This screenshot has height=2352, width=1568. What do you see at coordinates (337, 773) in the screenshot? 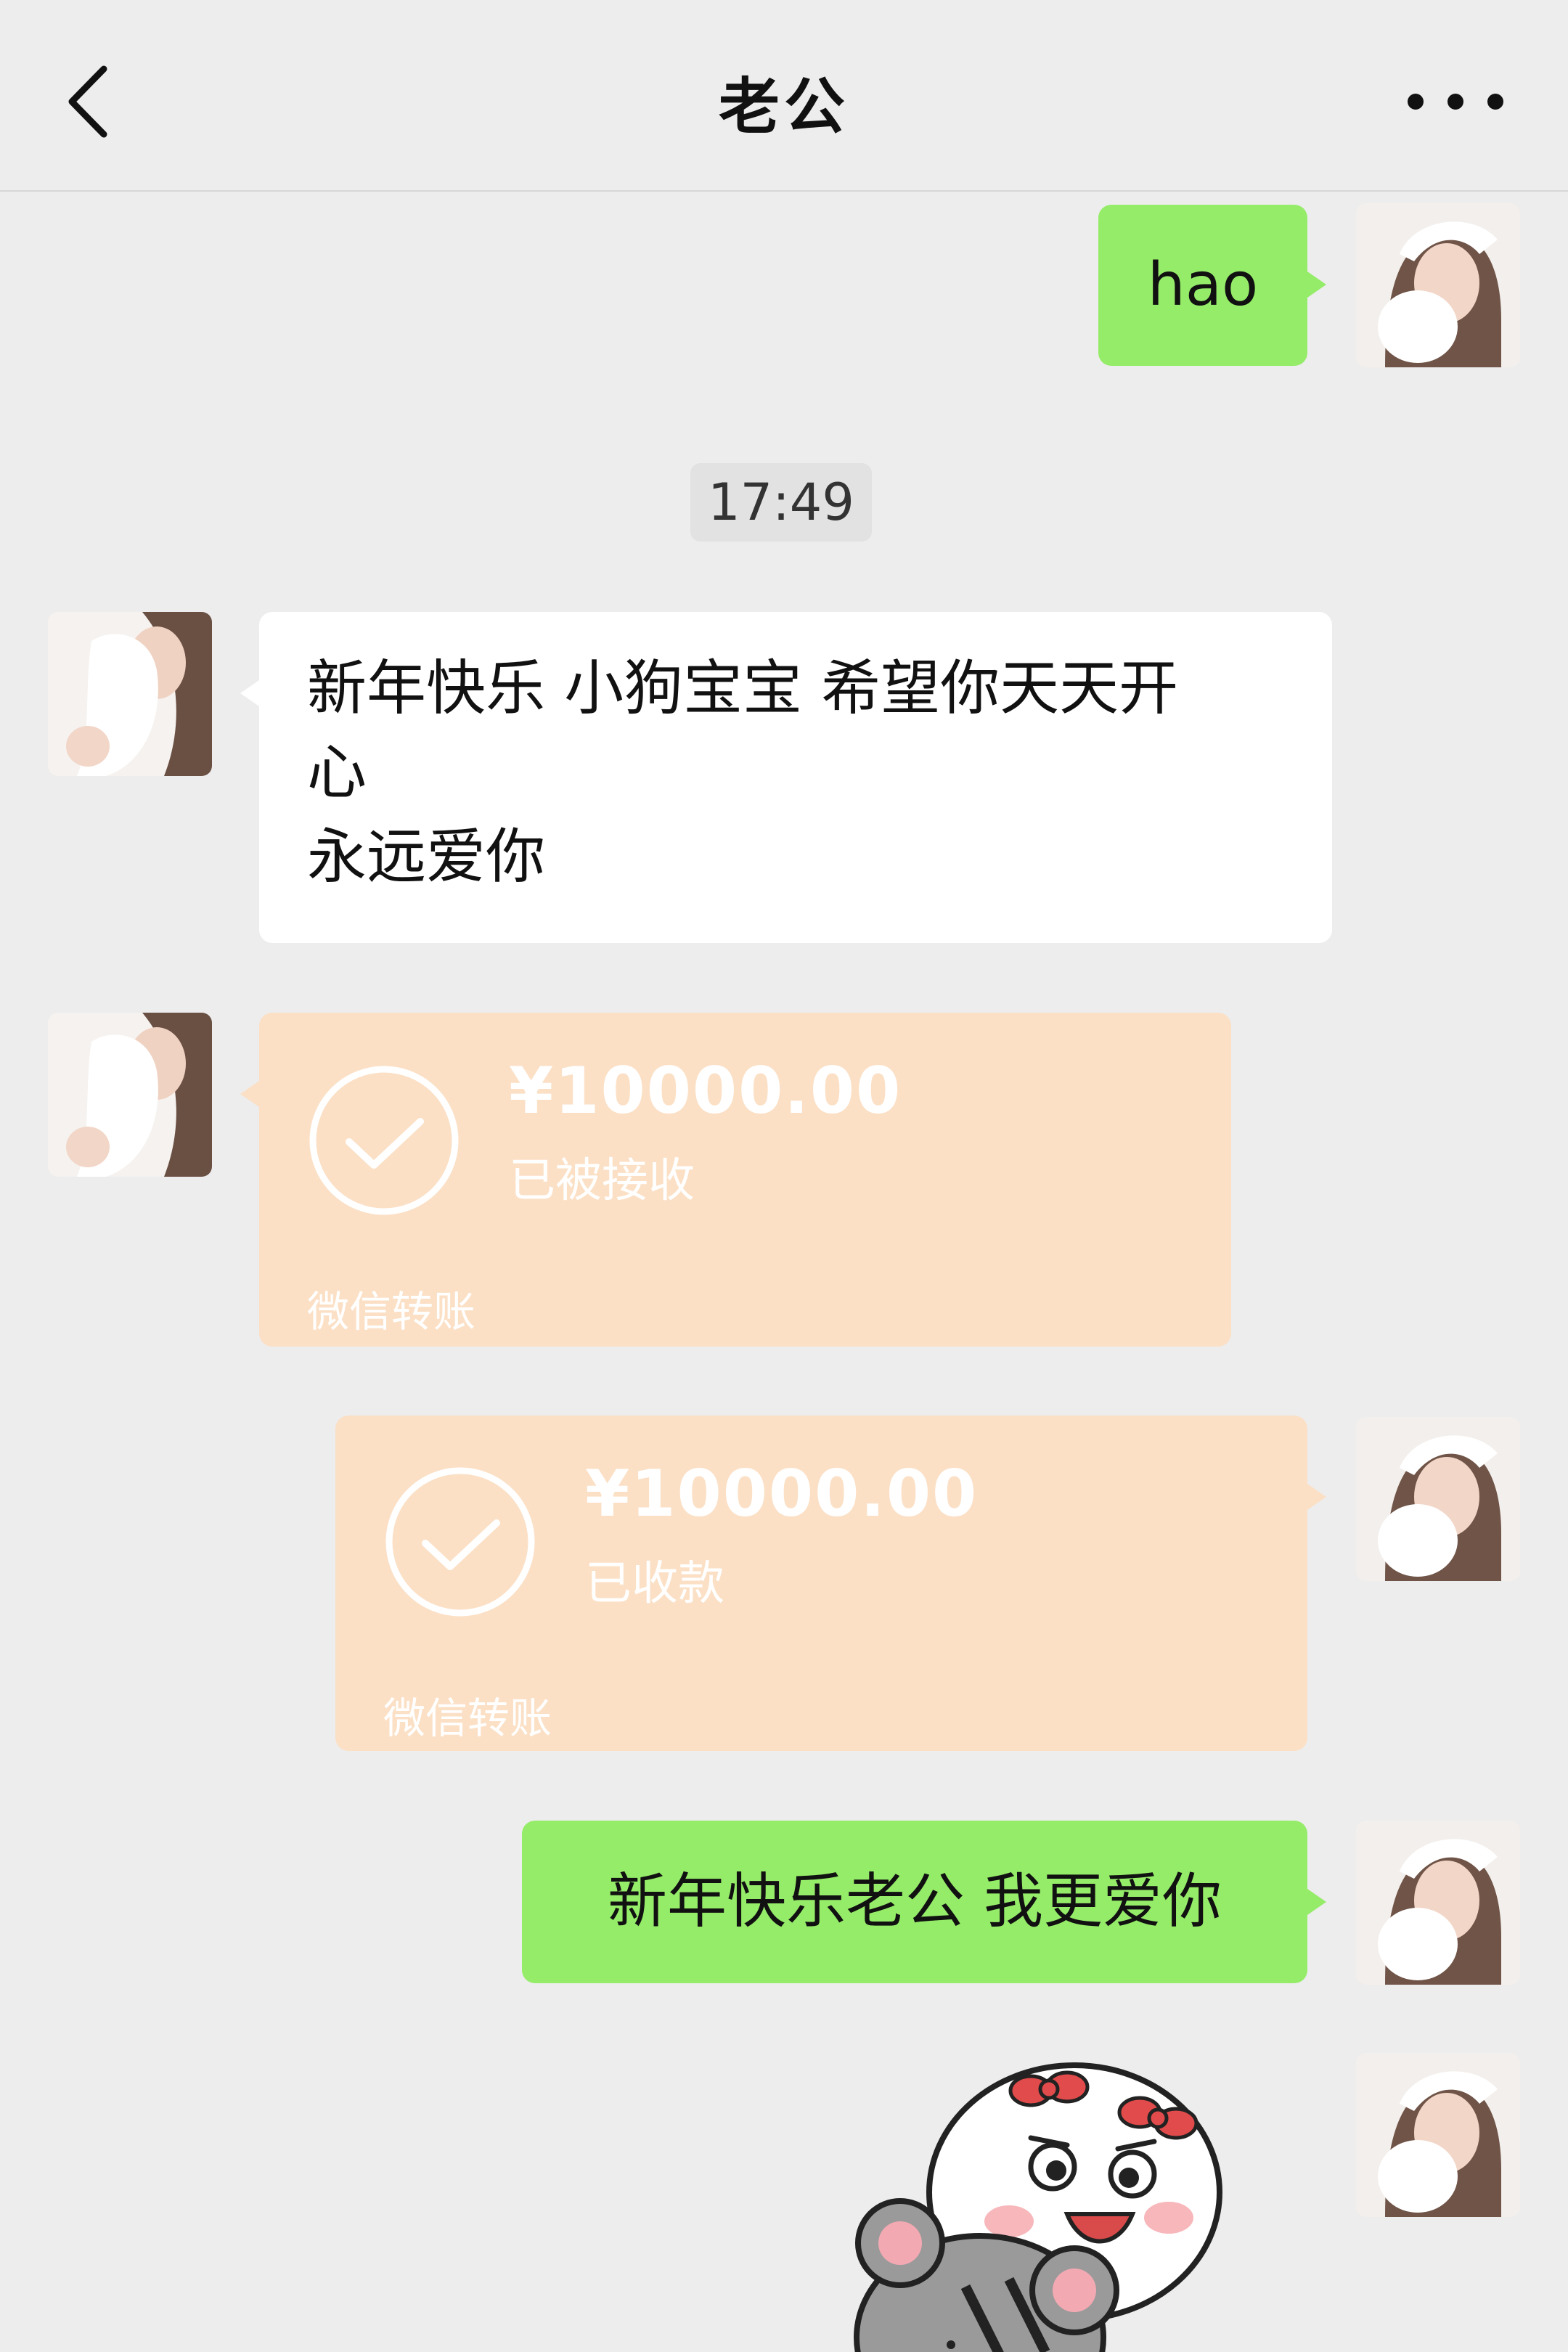
I see `message-text-line: 心` at bounding box center [337, 773].